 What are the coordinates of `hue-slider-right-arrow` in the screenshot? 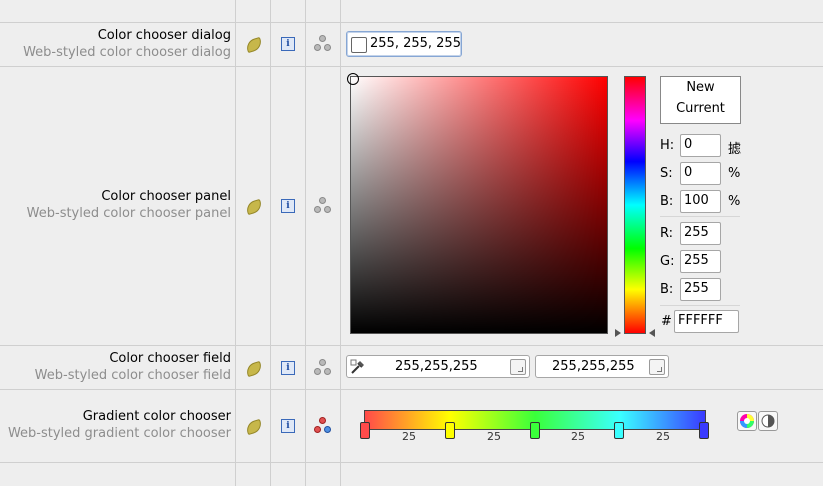 It's located at (652, 333).